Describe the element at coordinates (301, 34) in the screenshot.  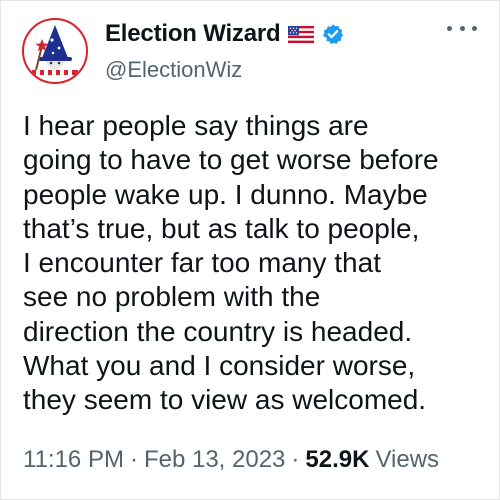
I see `us-flag-icon` at that location.